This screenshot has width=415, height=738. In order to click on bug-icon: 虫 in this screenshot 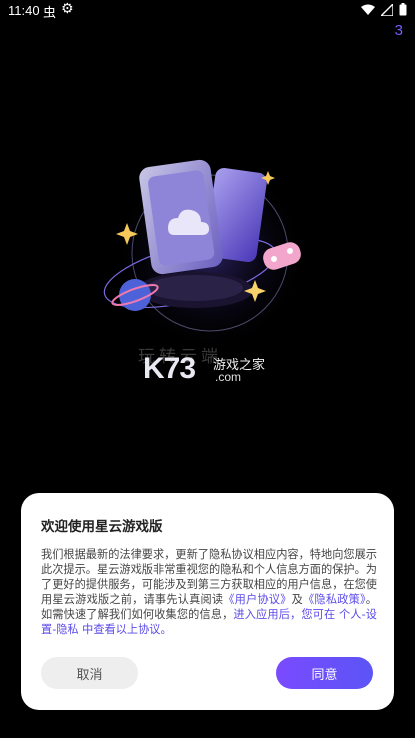, I will do `click(50, 13)`.